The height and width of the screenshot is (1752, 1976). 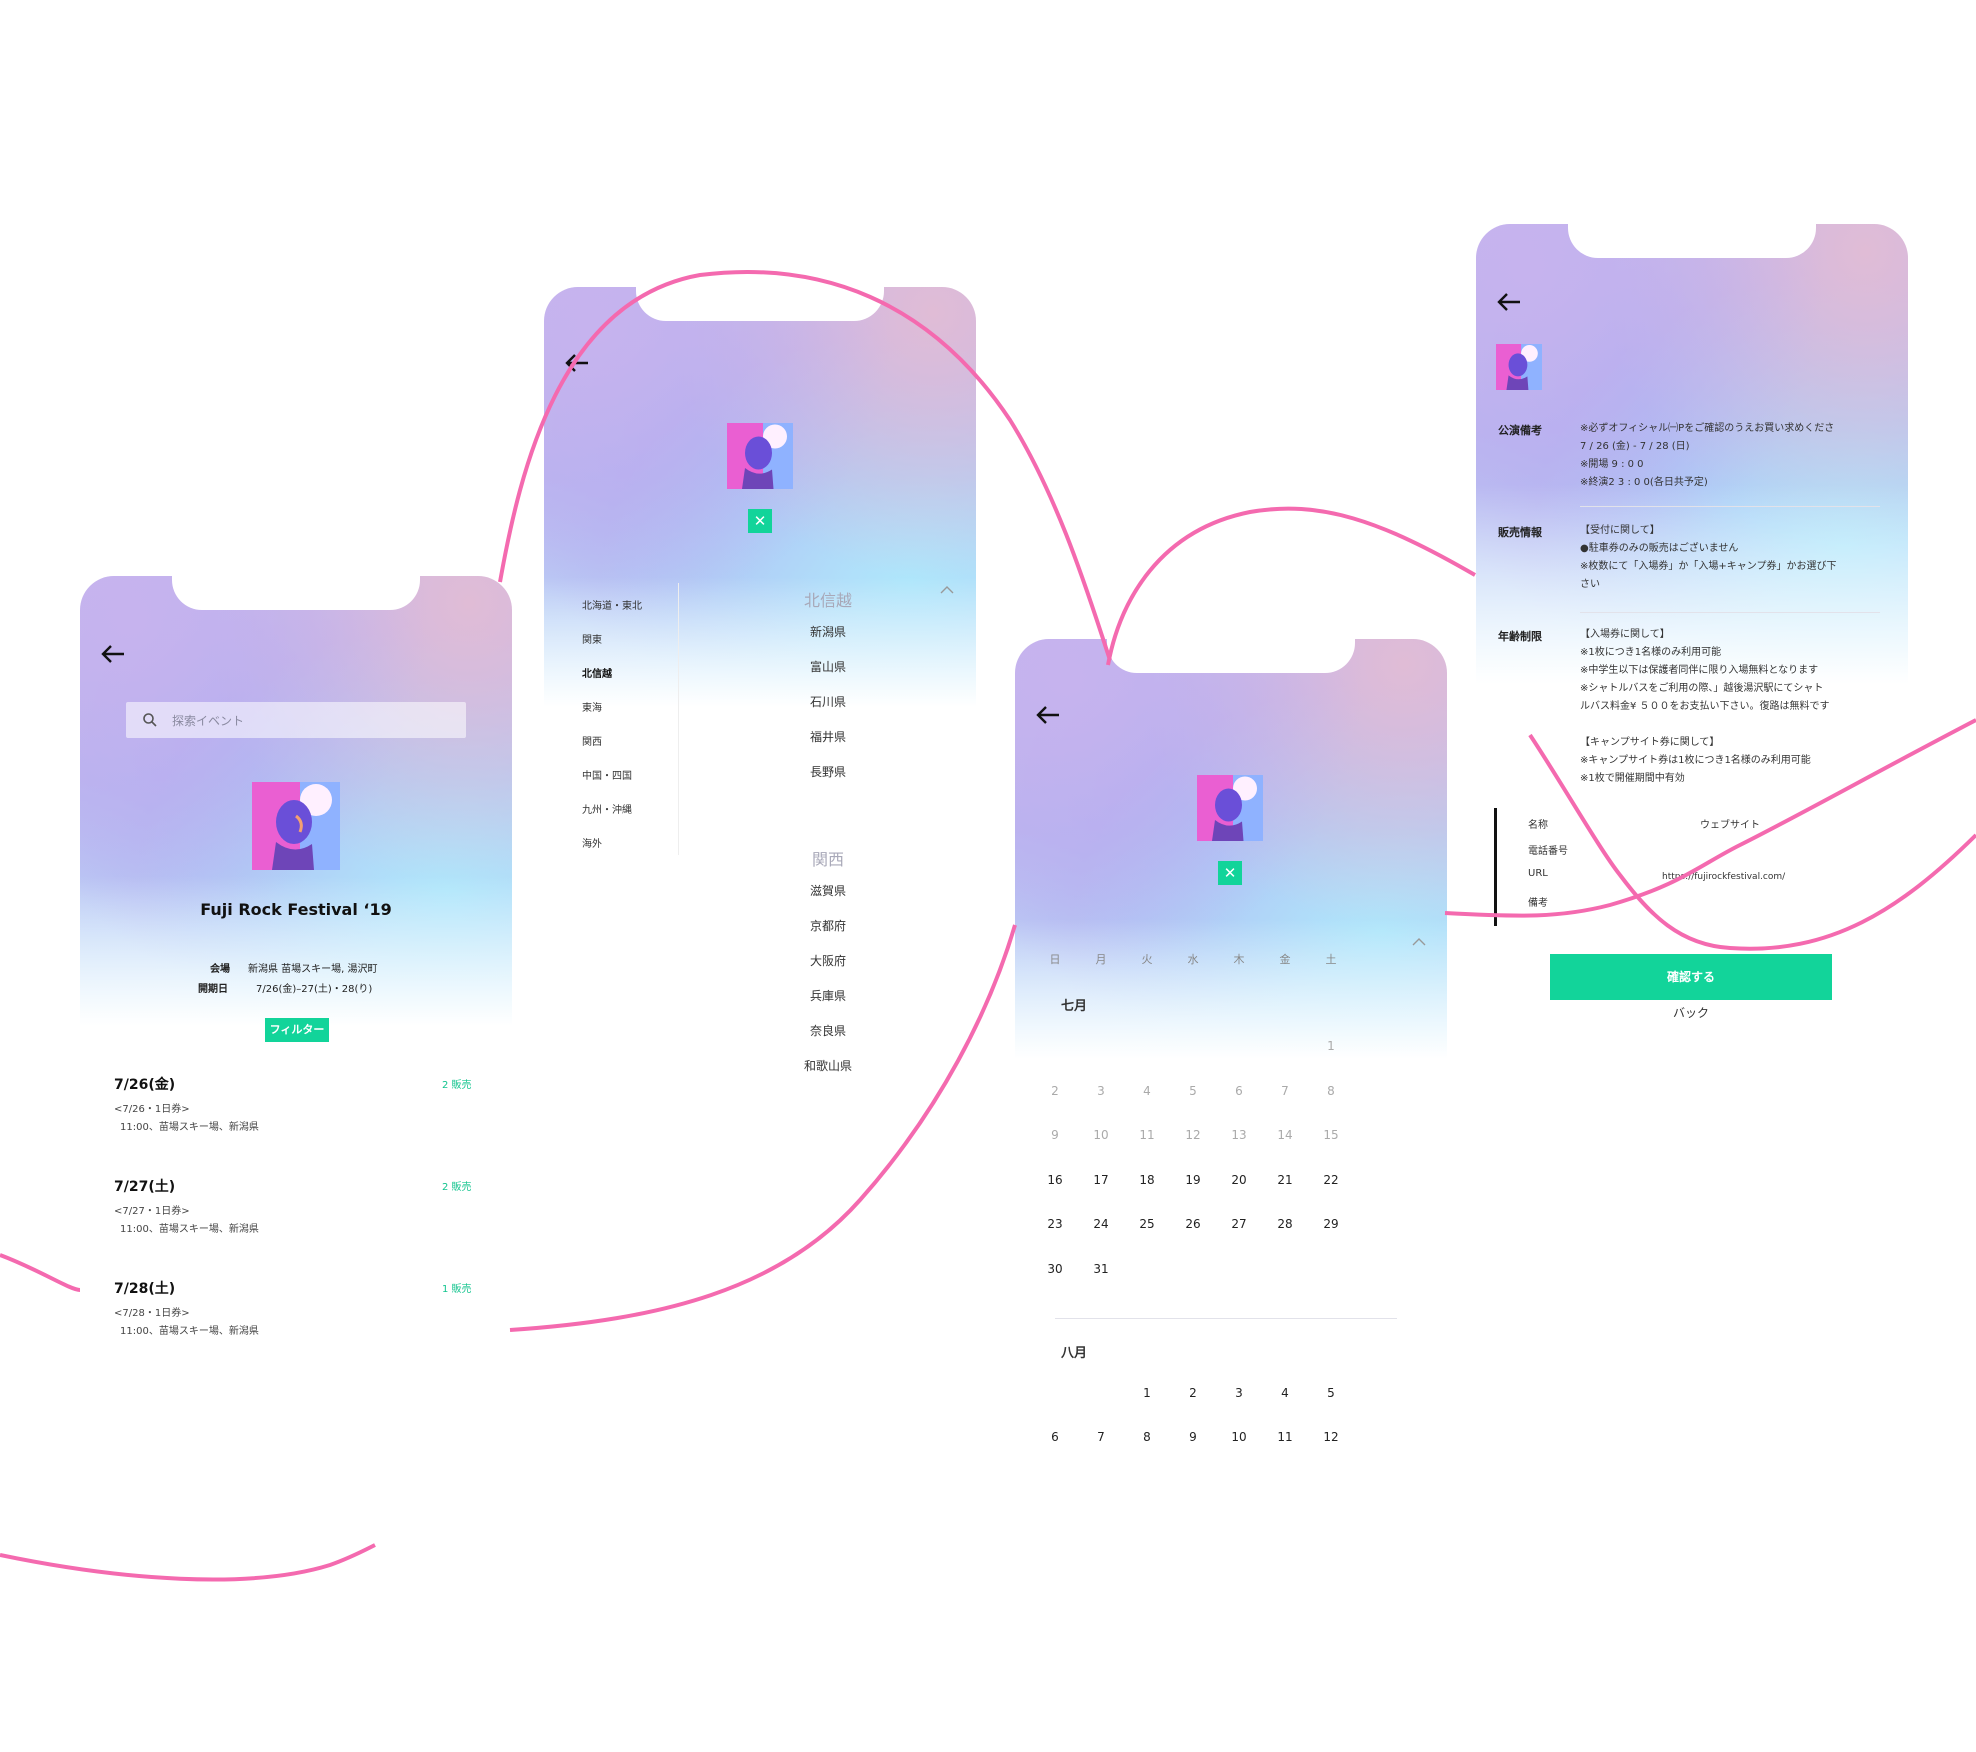 What do you see at coordinates (1285, 1135) in the screenshot?
I see `calendar-day: 14` at bounding box center [1285, 1135].